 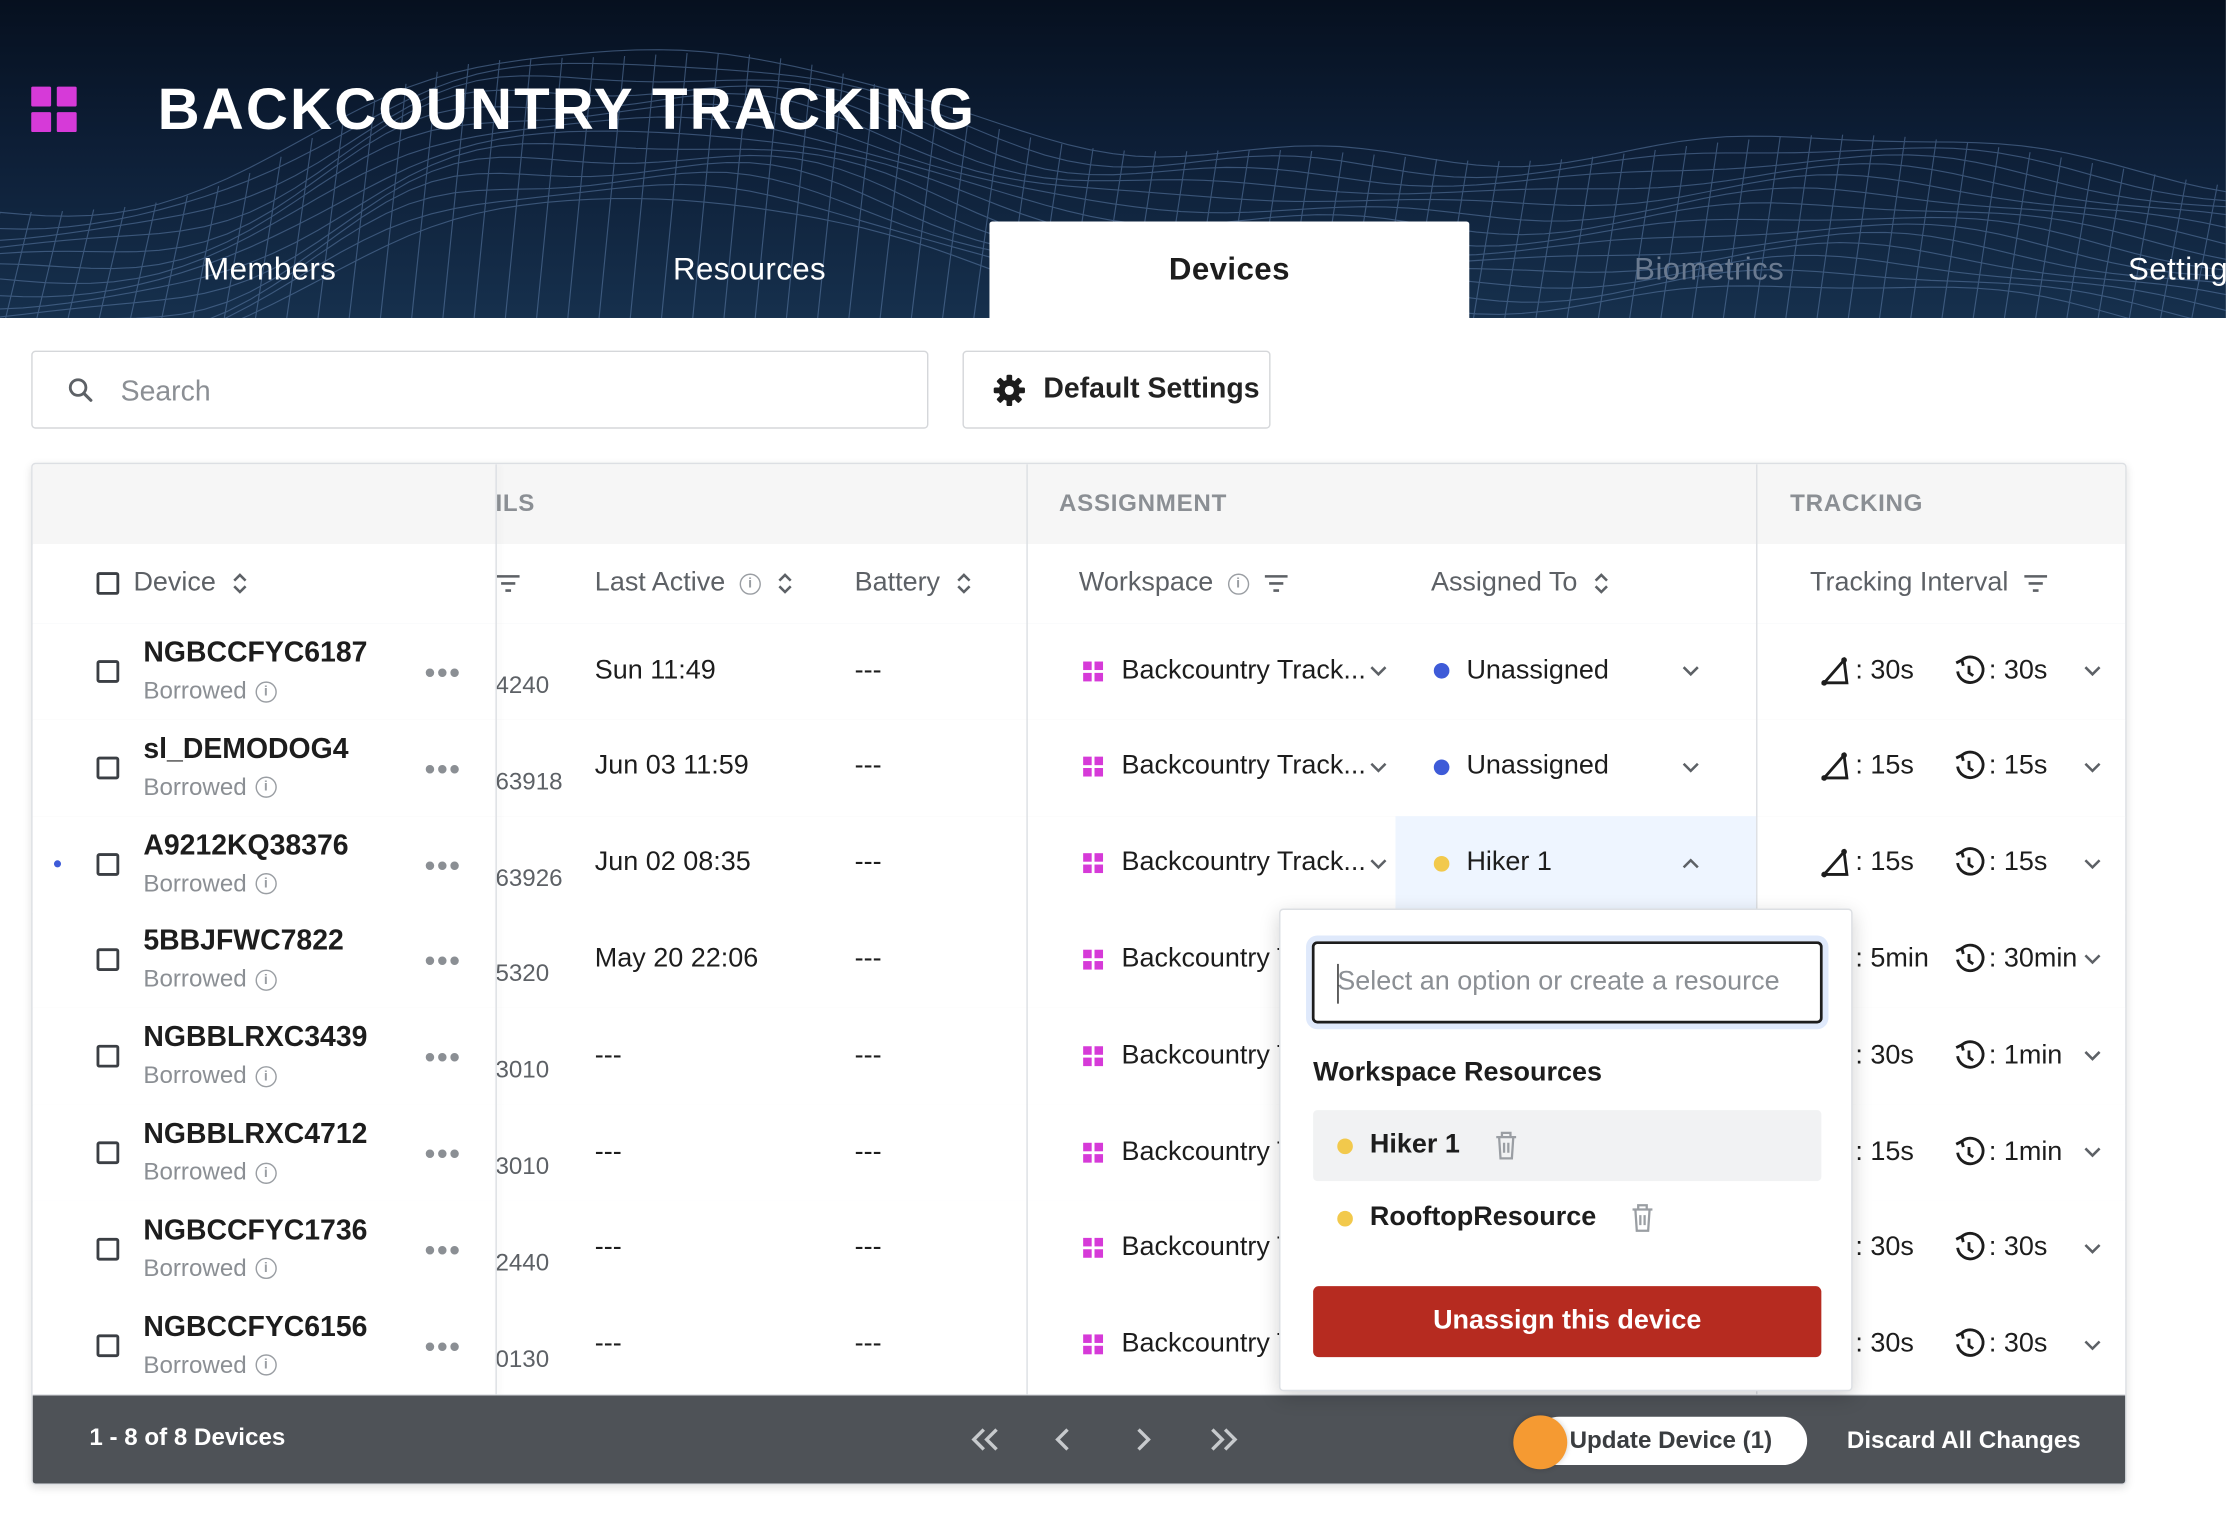 What do you see at coordinates (985, 1439) in the screenshot?
I see `first-page-icon` at bounding box center [985, 1439].